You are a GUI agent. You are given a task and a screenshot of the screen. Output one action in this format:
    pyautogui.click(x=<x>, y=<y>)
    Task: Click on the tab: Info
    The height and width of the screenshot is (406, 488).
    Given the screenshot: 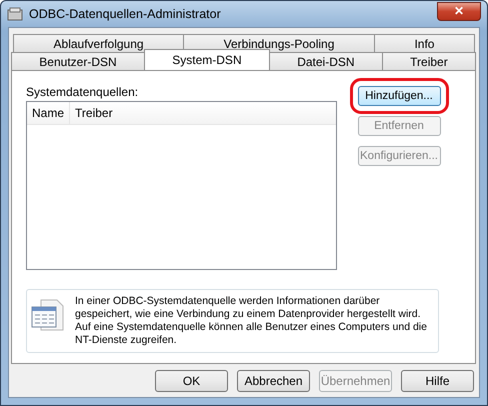 What is the action you would take?
    pyautogui.click(x=424, y=43)
    